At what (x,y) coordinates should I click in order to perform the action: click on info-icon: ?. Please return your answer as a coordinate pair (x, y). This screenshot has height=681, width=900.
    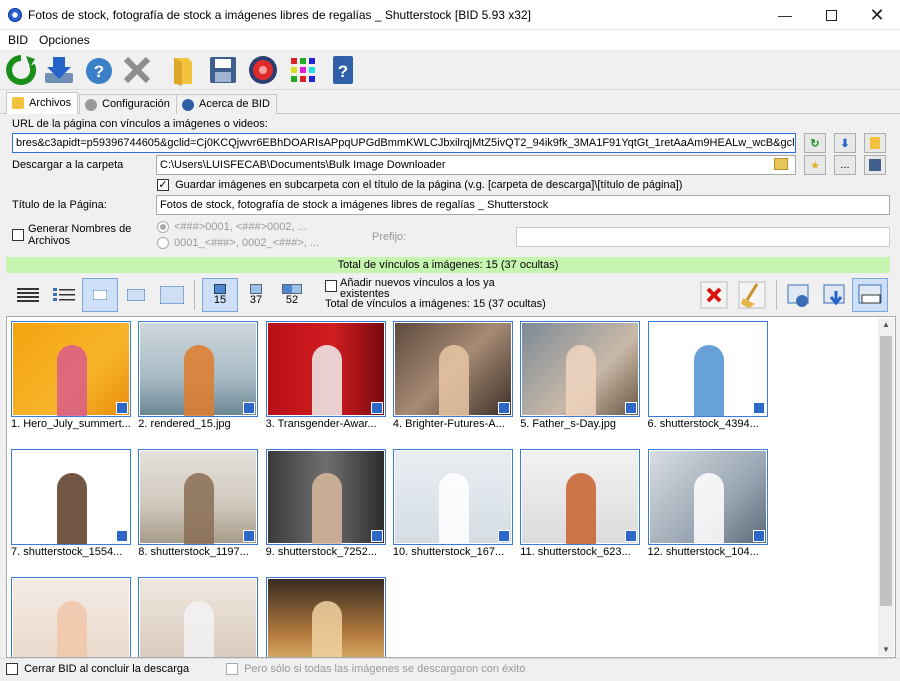
    Looking at the image, I should click on (343, 70).